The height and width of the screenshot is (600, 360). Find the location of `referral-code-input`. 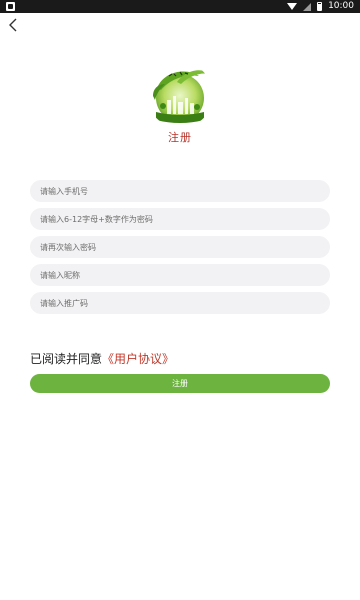

referral-code-input is located at coordinates (180, 303).